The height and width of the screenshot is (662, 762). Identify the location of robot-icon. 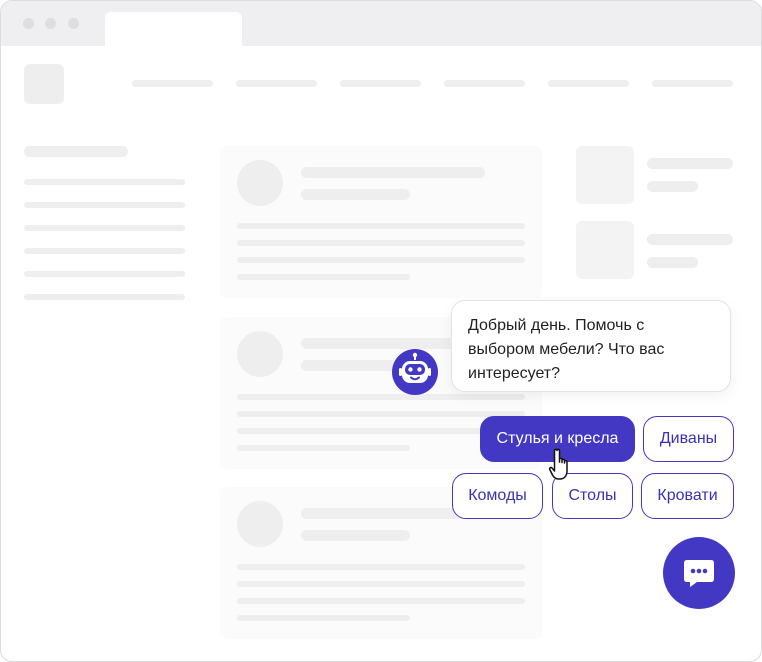
(415, 367).